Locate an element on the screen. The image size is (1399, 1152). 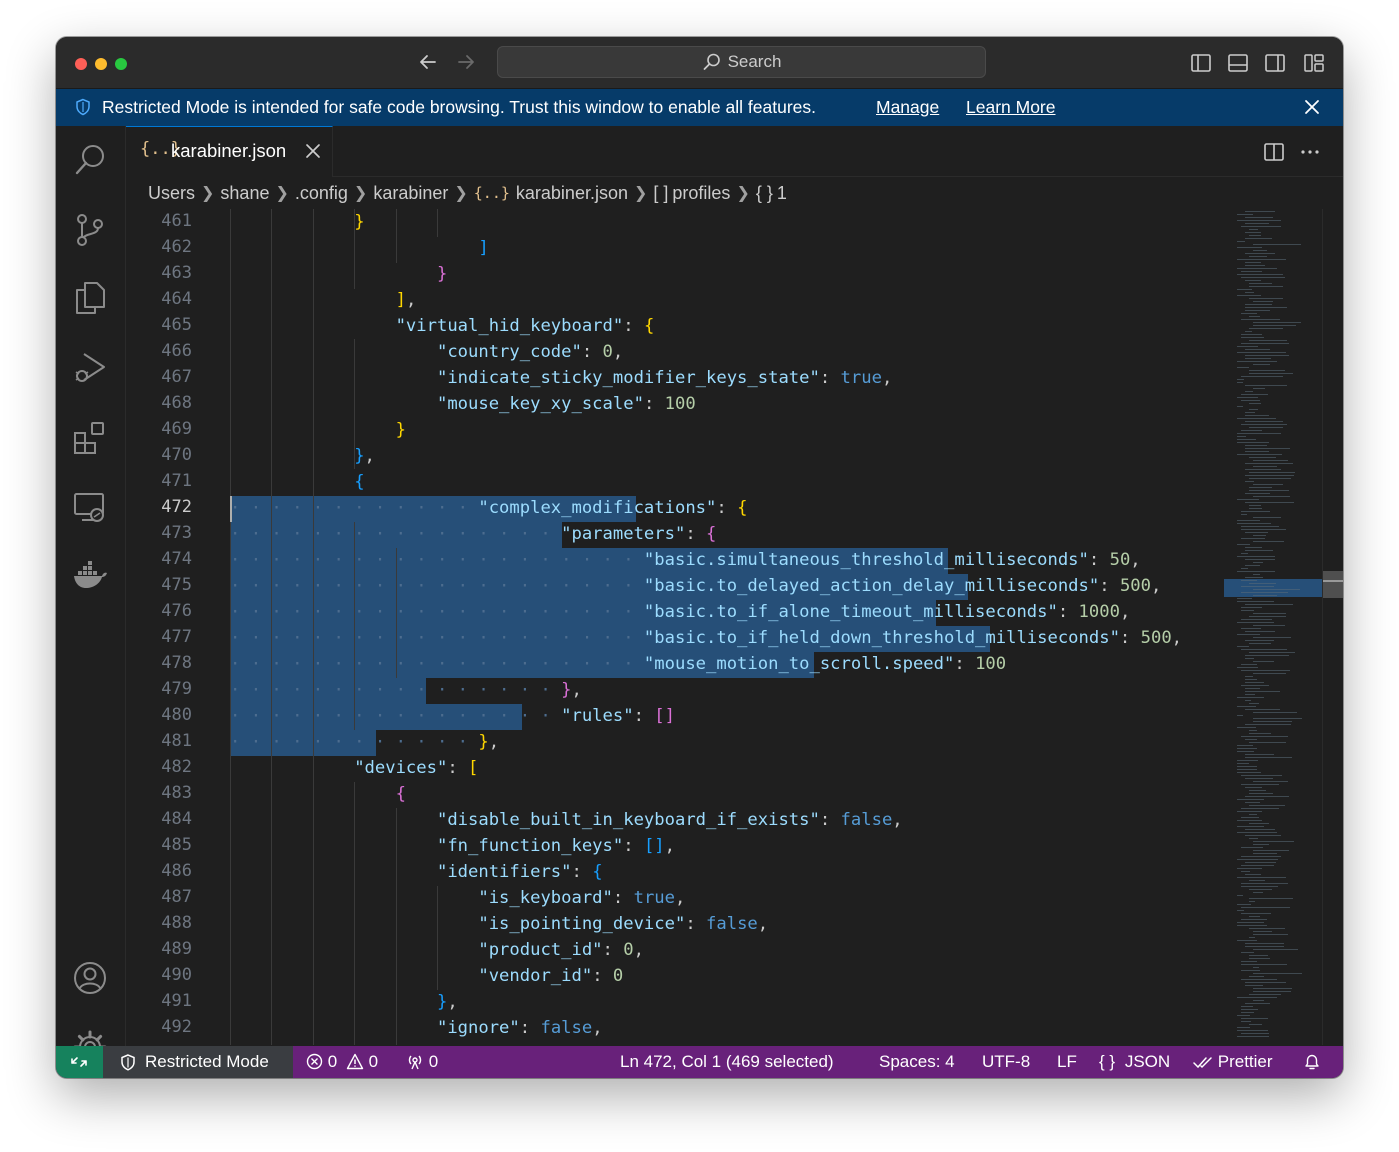
line-number: 471 is located at coordinates (176, 481).